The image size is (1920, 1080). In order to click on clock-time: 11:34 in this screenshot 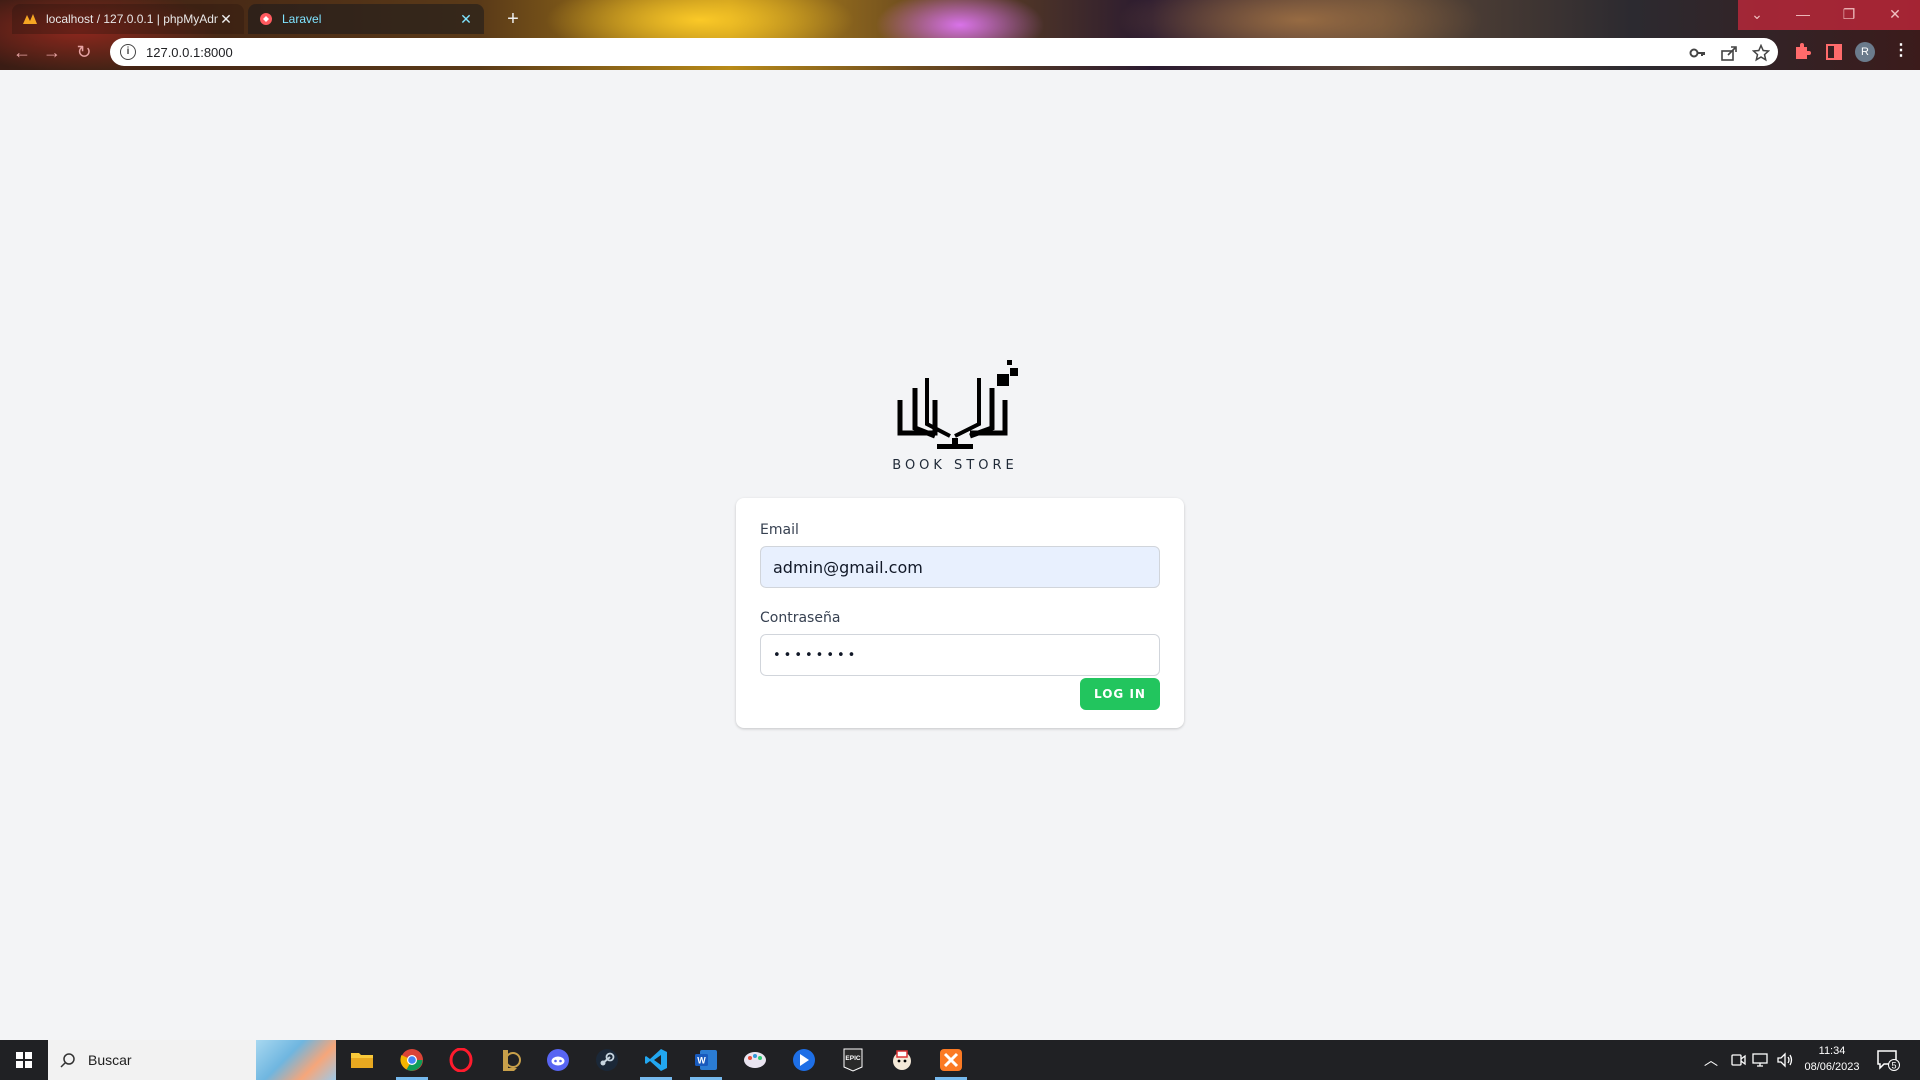, I will do `click(1832, 1051)`.